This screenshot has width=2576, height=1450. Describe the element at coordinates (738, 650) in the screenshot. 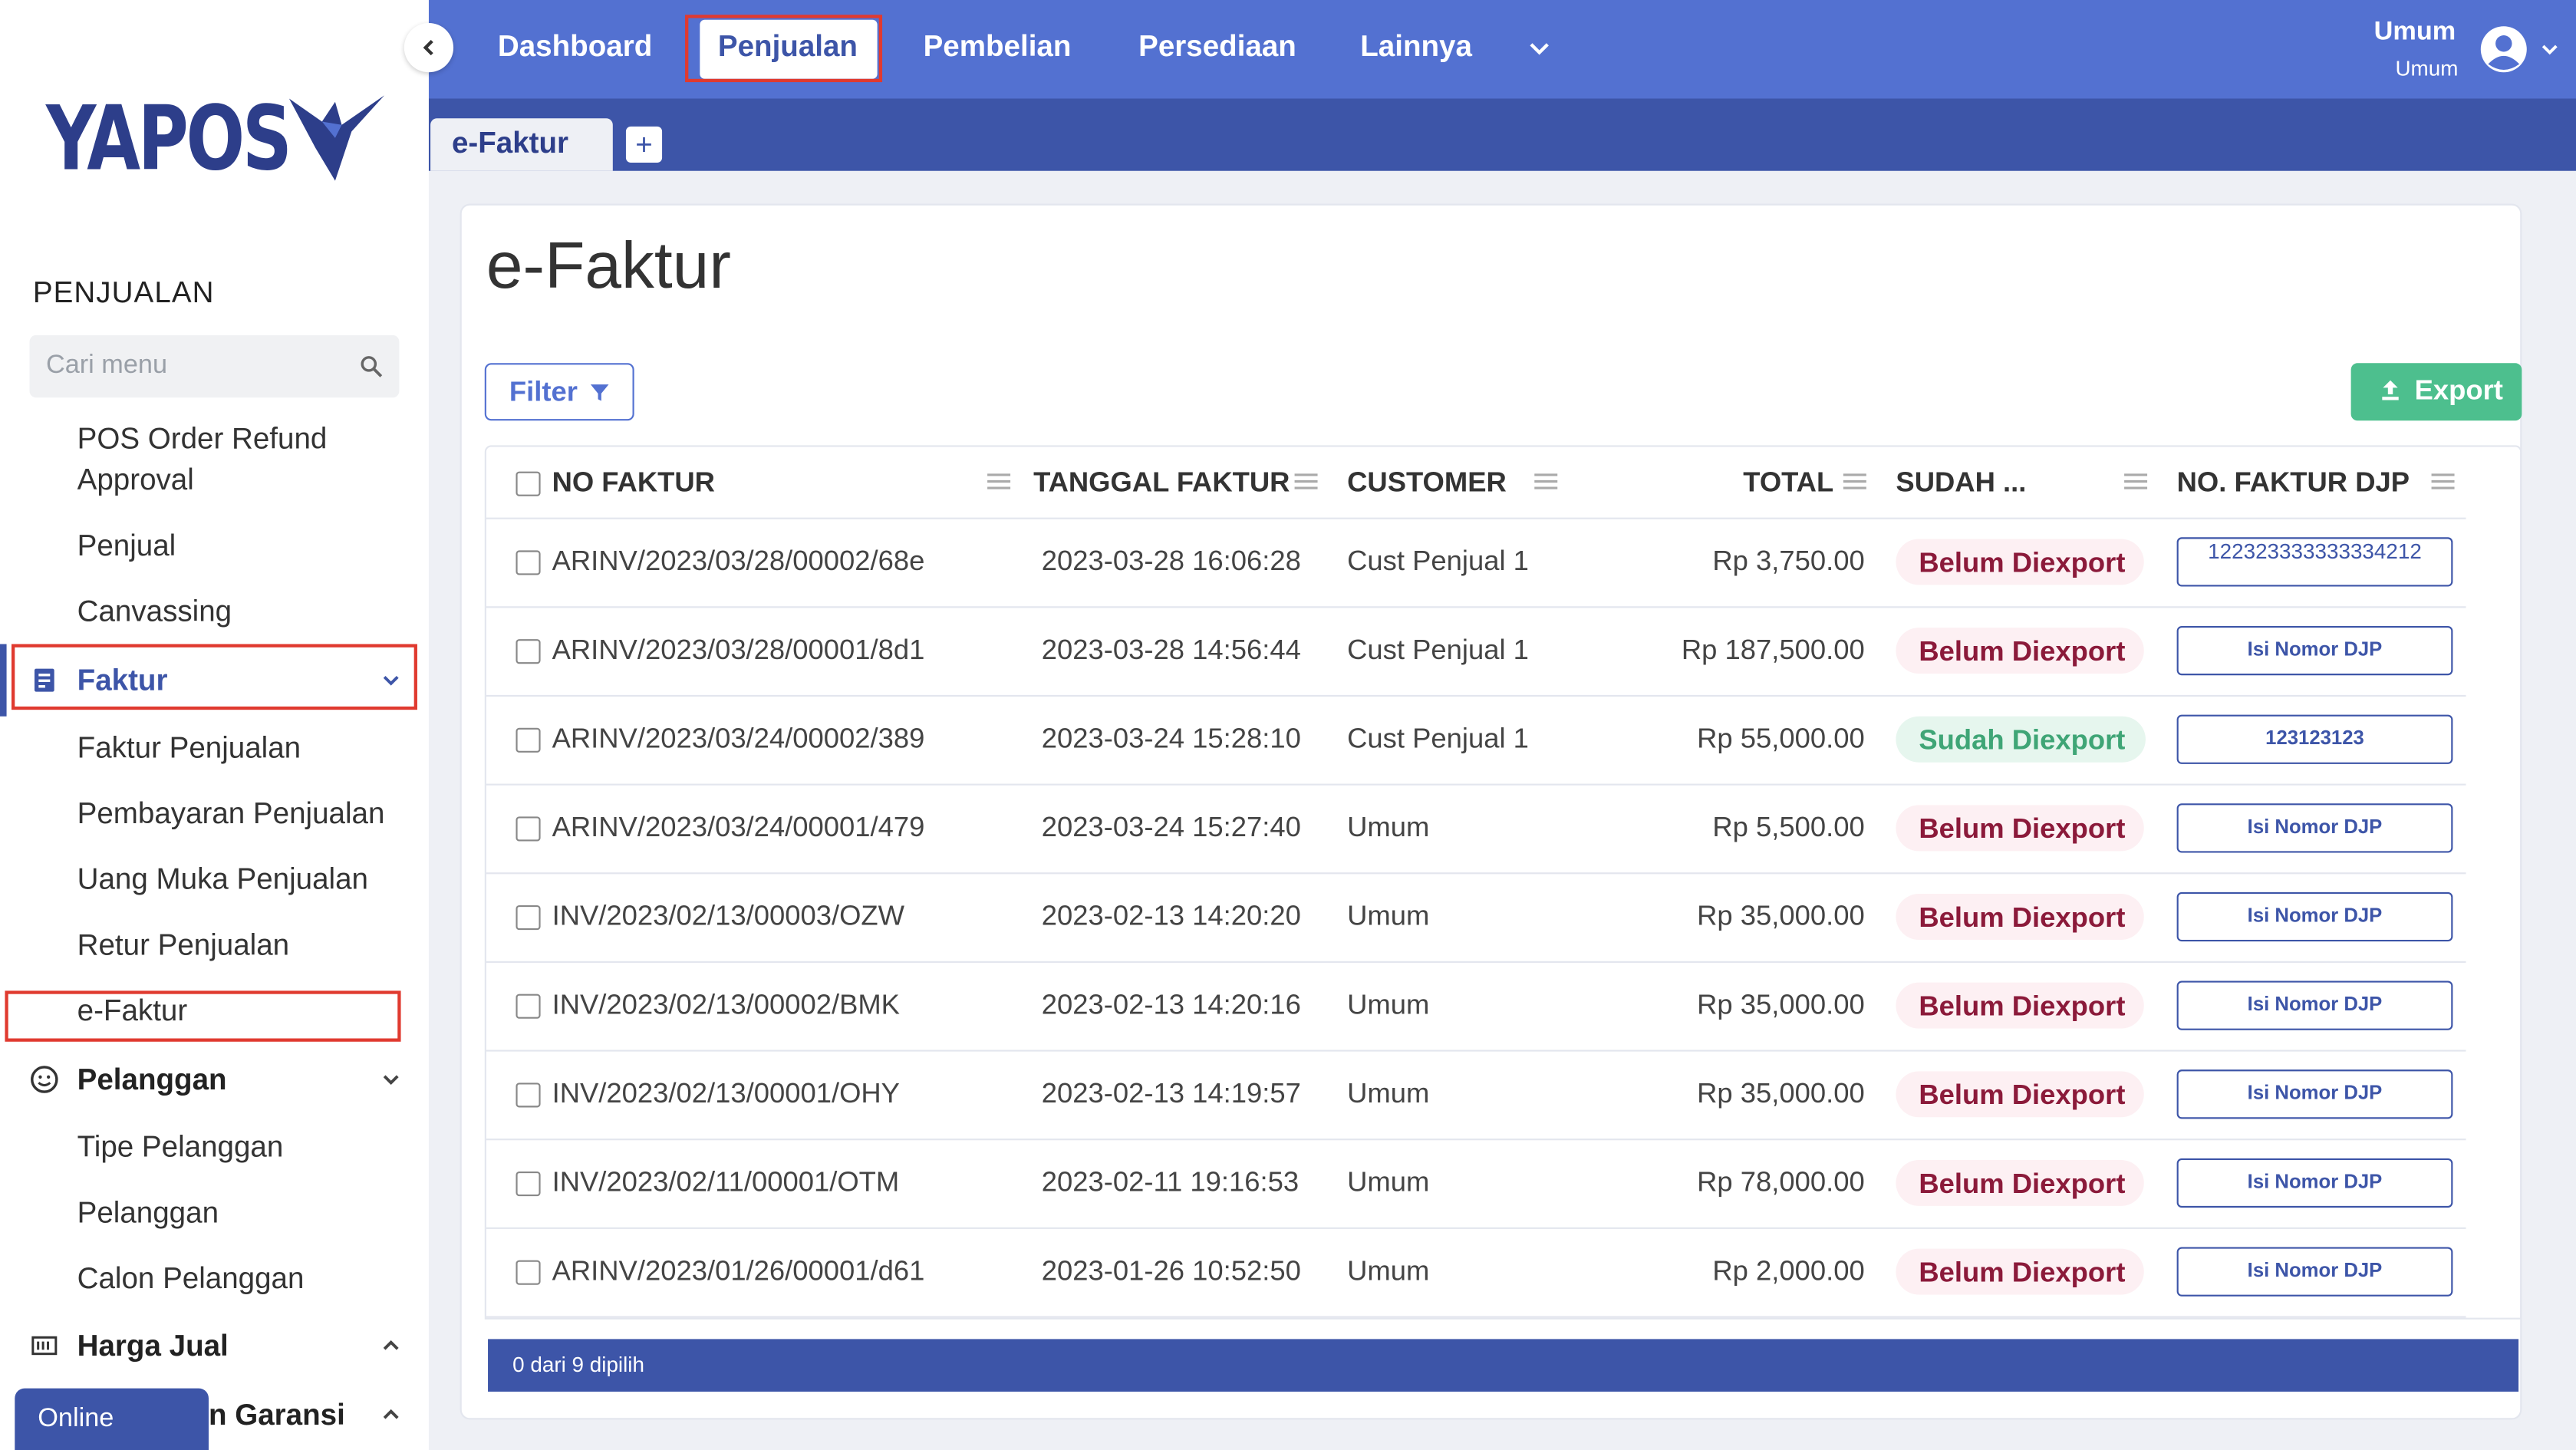

I see `cell-no-faktur: ARINV/2023/03/28/00001/8d1` at that location.